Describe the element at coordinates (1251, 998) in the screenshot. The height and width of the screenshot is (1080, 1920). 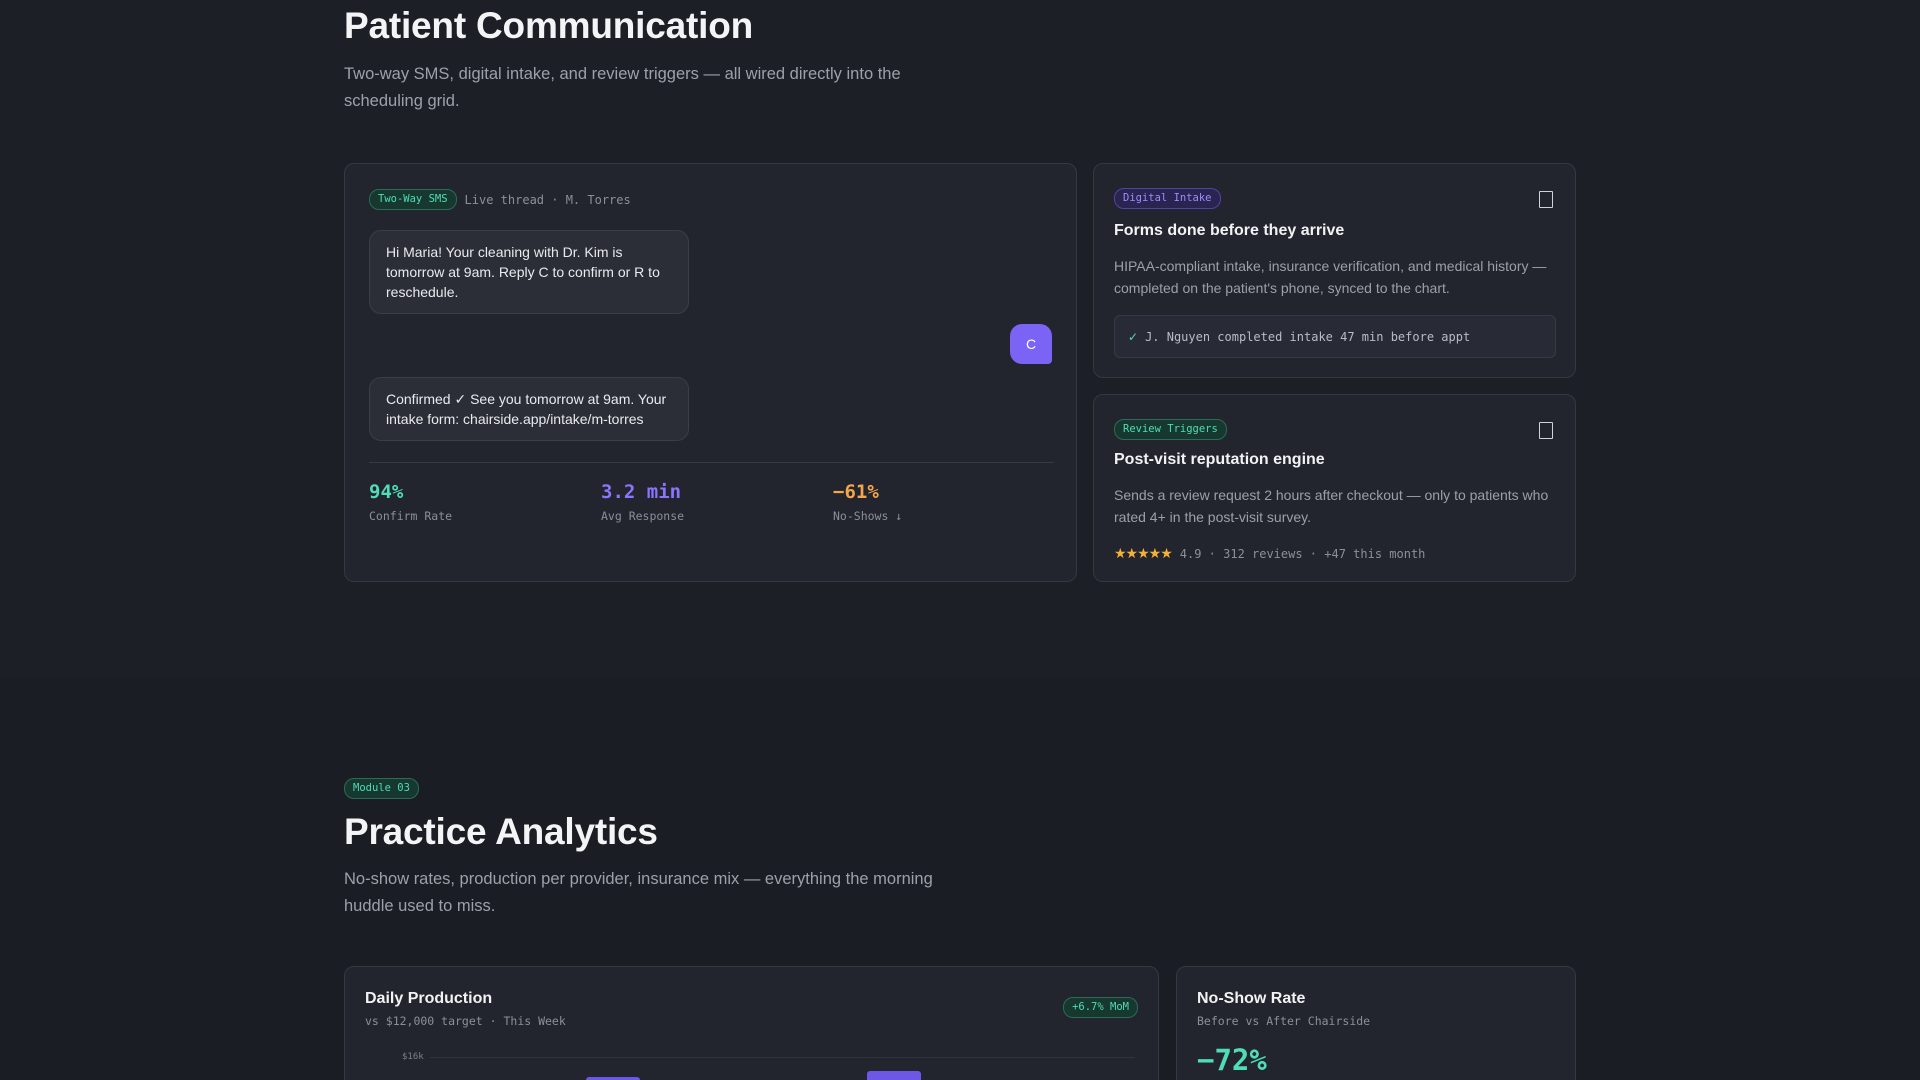
I see `noshow-heading: No-Show Rate` at that location.